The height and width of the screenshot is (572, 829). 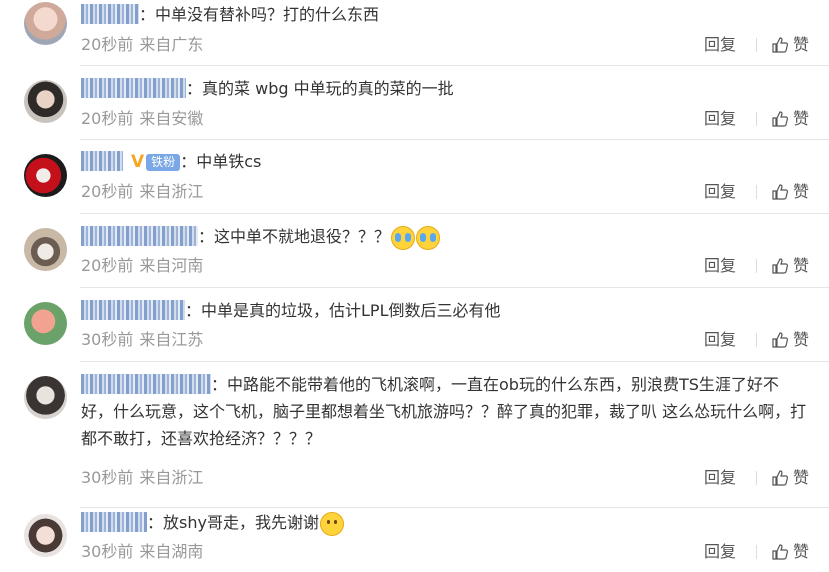 I want to click on comment-item: V 铁粉 ：中单铁cs 20秒前 来自浙江 回复 赞, so click(x=414, y=177).